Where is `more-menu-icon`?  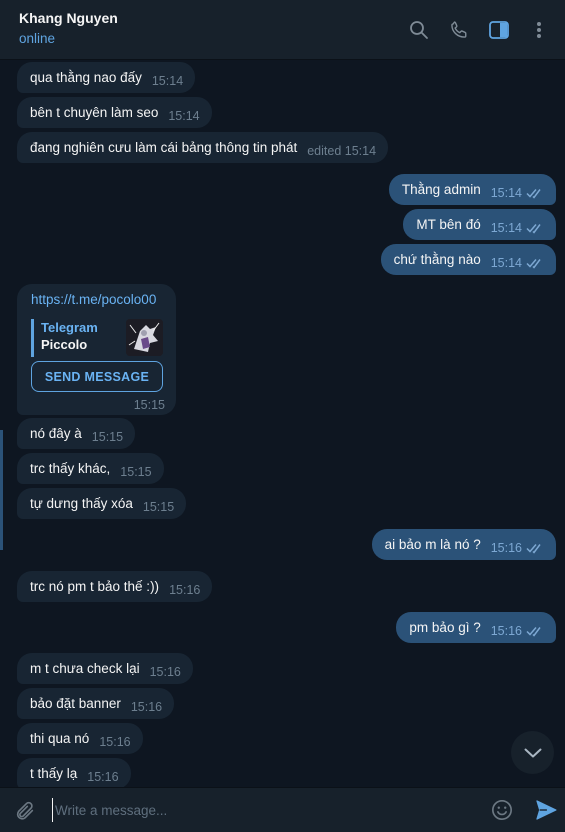 more-menu-icon is located at coordinates (539, 30).